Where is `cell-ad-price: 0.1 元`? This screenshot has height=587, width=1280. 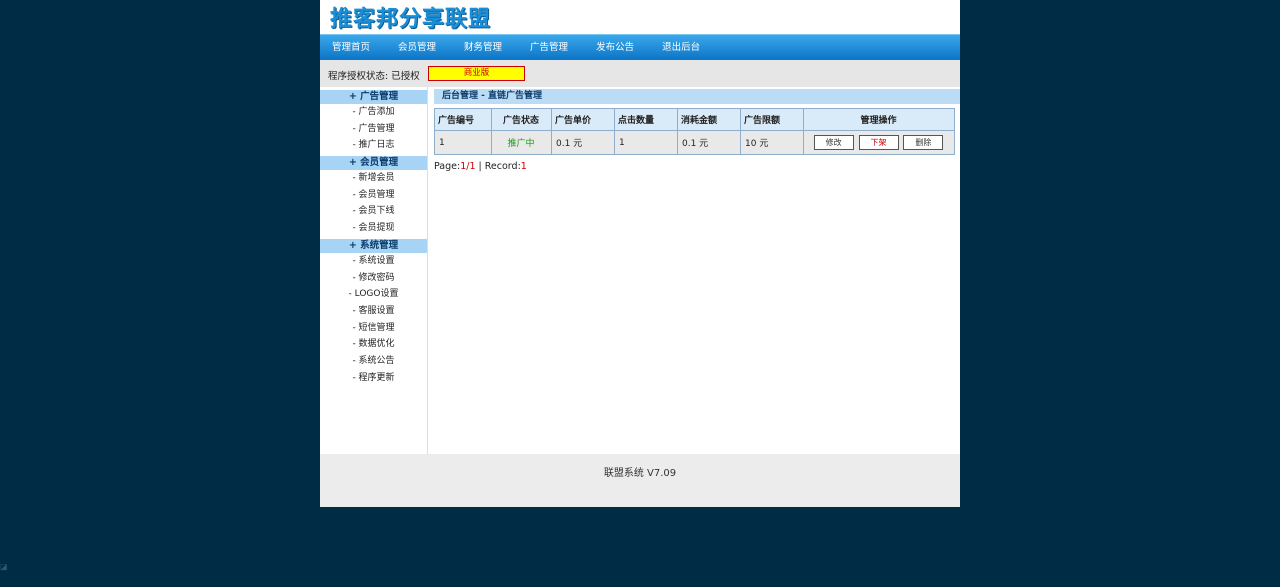 cell-ad-price: 0.1 元 is located at coordinates (583, 142).